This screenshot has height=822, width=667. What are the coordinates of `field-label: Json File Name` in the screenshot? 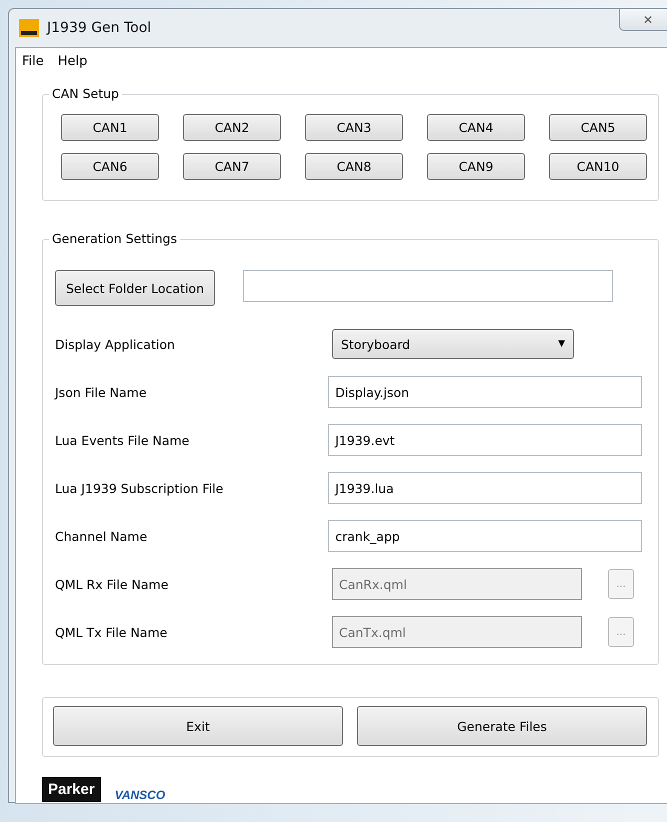 It's located at (101, 392).